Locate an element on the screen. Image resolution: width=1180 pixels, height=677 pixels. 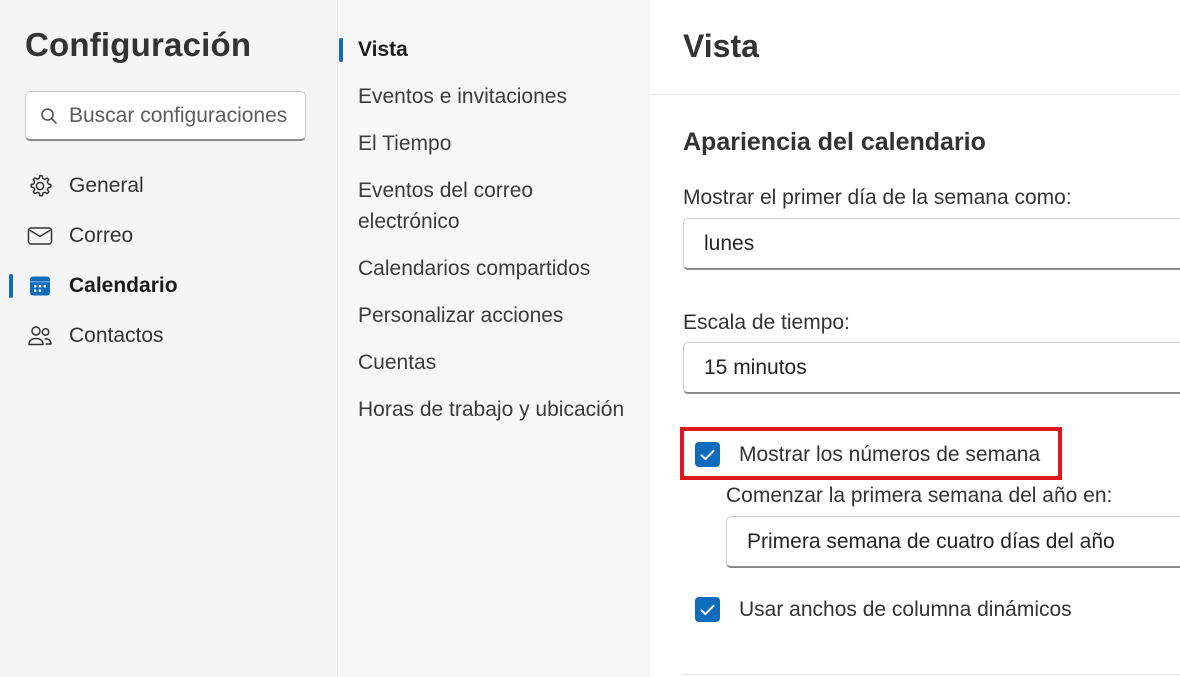
page-title: Vista is located at coordinates (721, 46).